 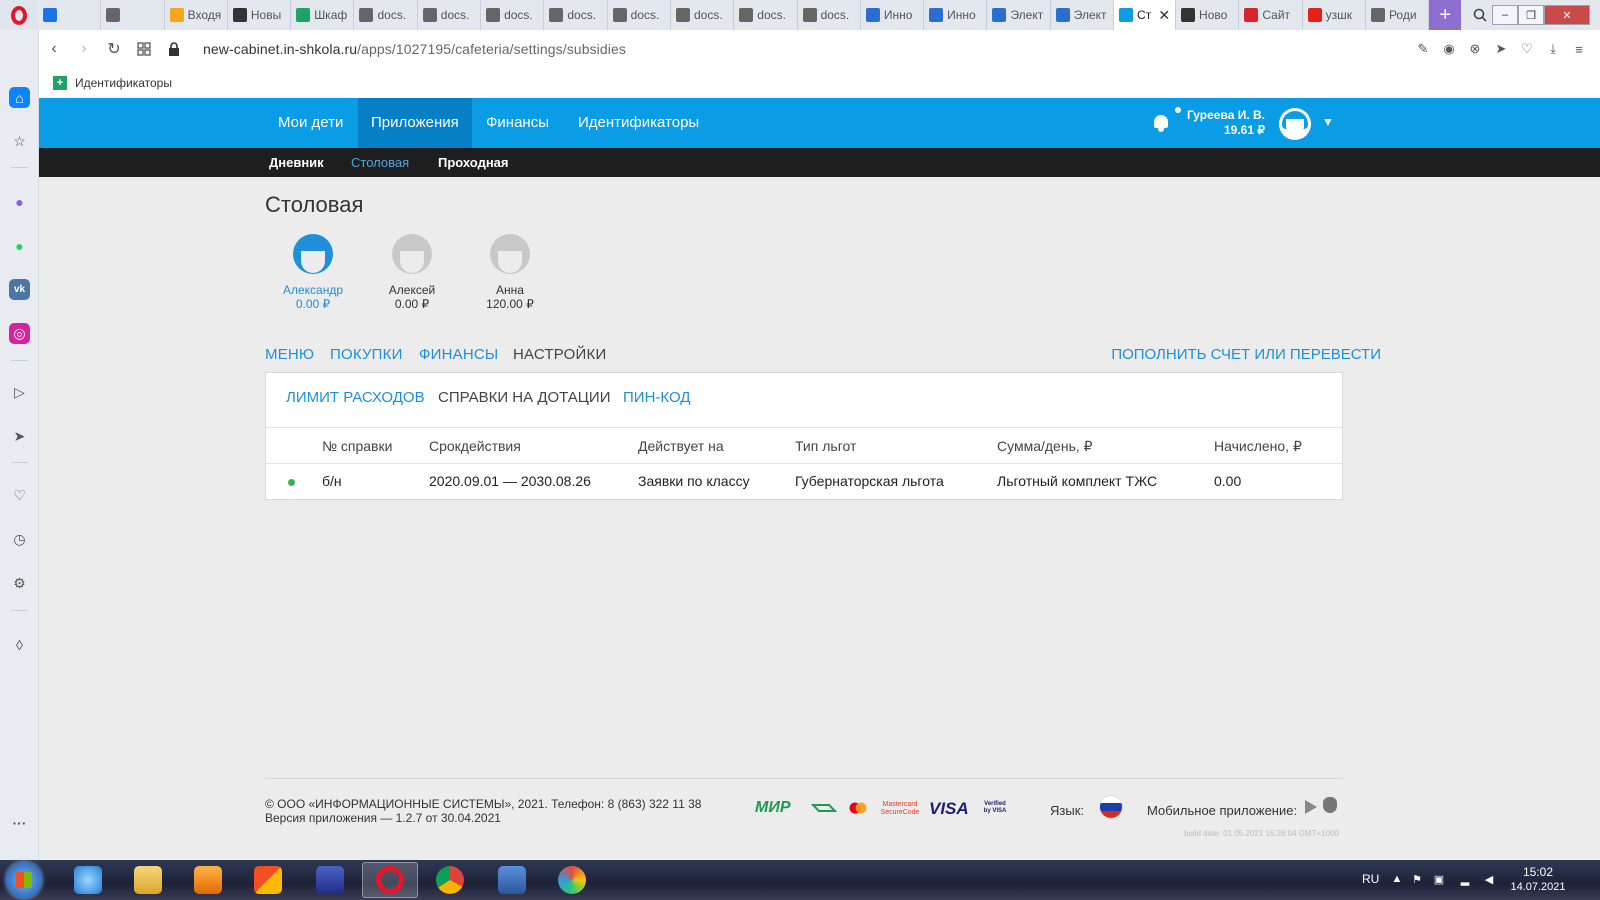 I want to click on tab-search-icon, so click(x=1480, y=15).